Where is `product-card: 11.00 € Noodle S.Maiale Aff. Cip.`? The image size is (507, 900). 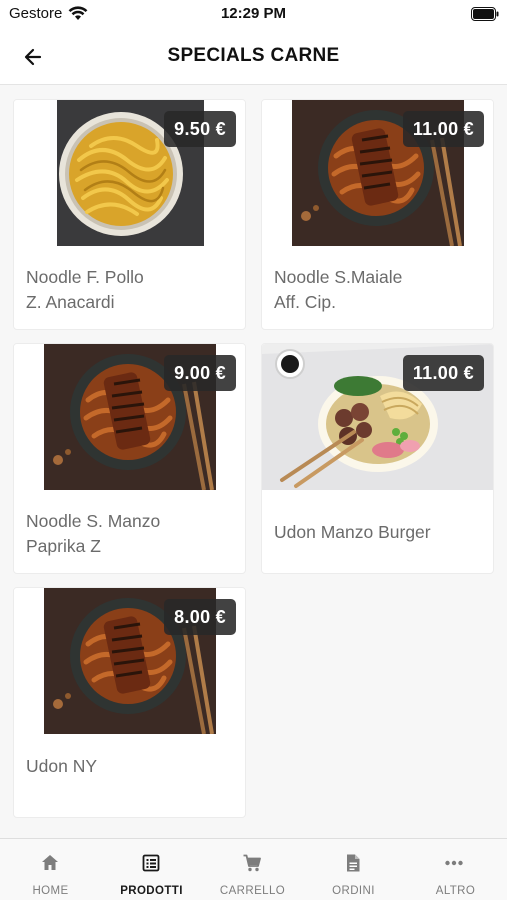 product-card: 11.00 € Noodle S.Maiale Aff. Cip. is located at coordinates (377, 214).